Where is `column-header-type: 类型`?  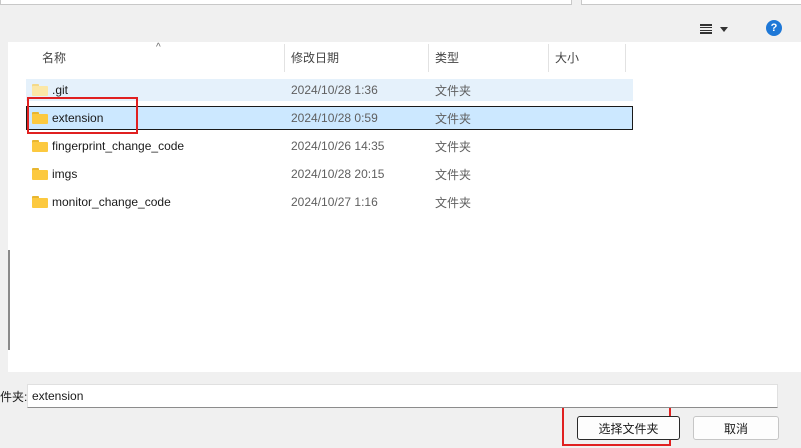
column-header-type: 类型 is located at coordinates (447, 57).